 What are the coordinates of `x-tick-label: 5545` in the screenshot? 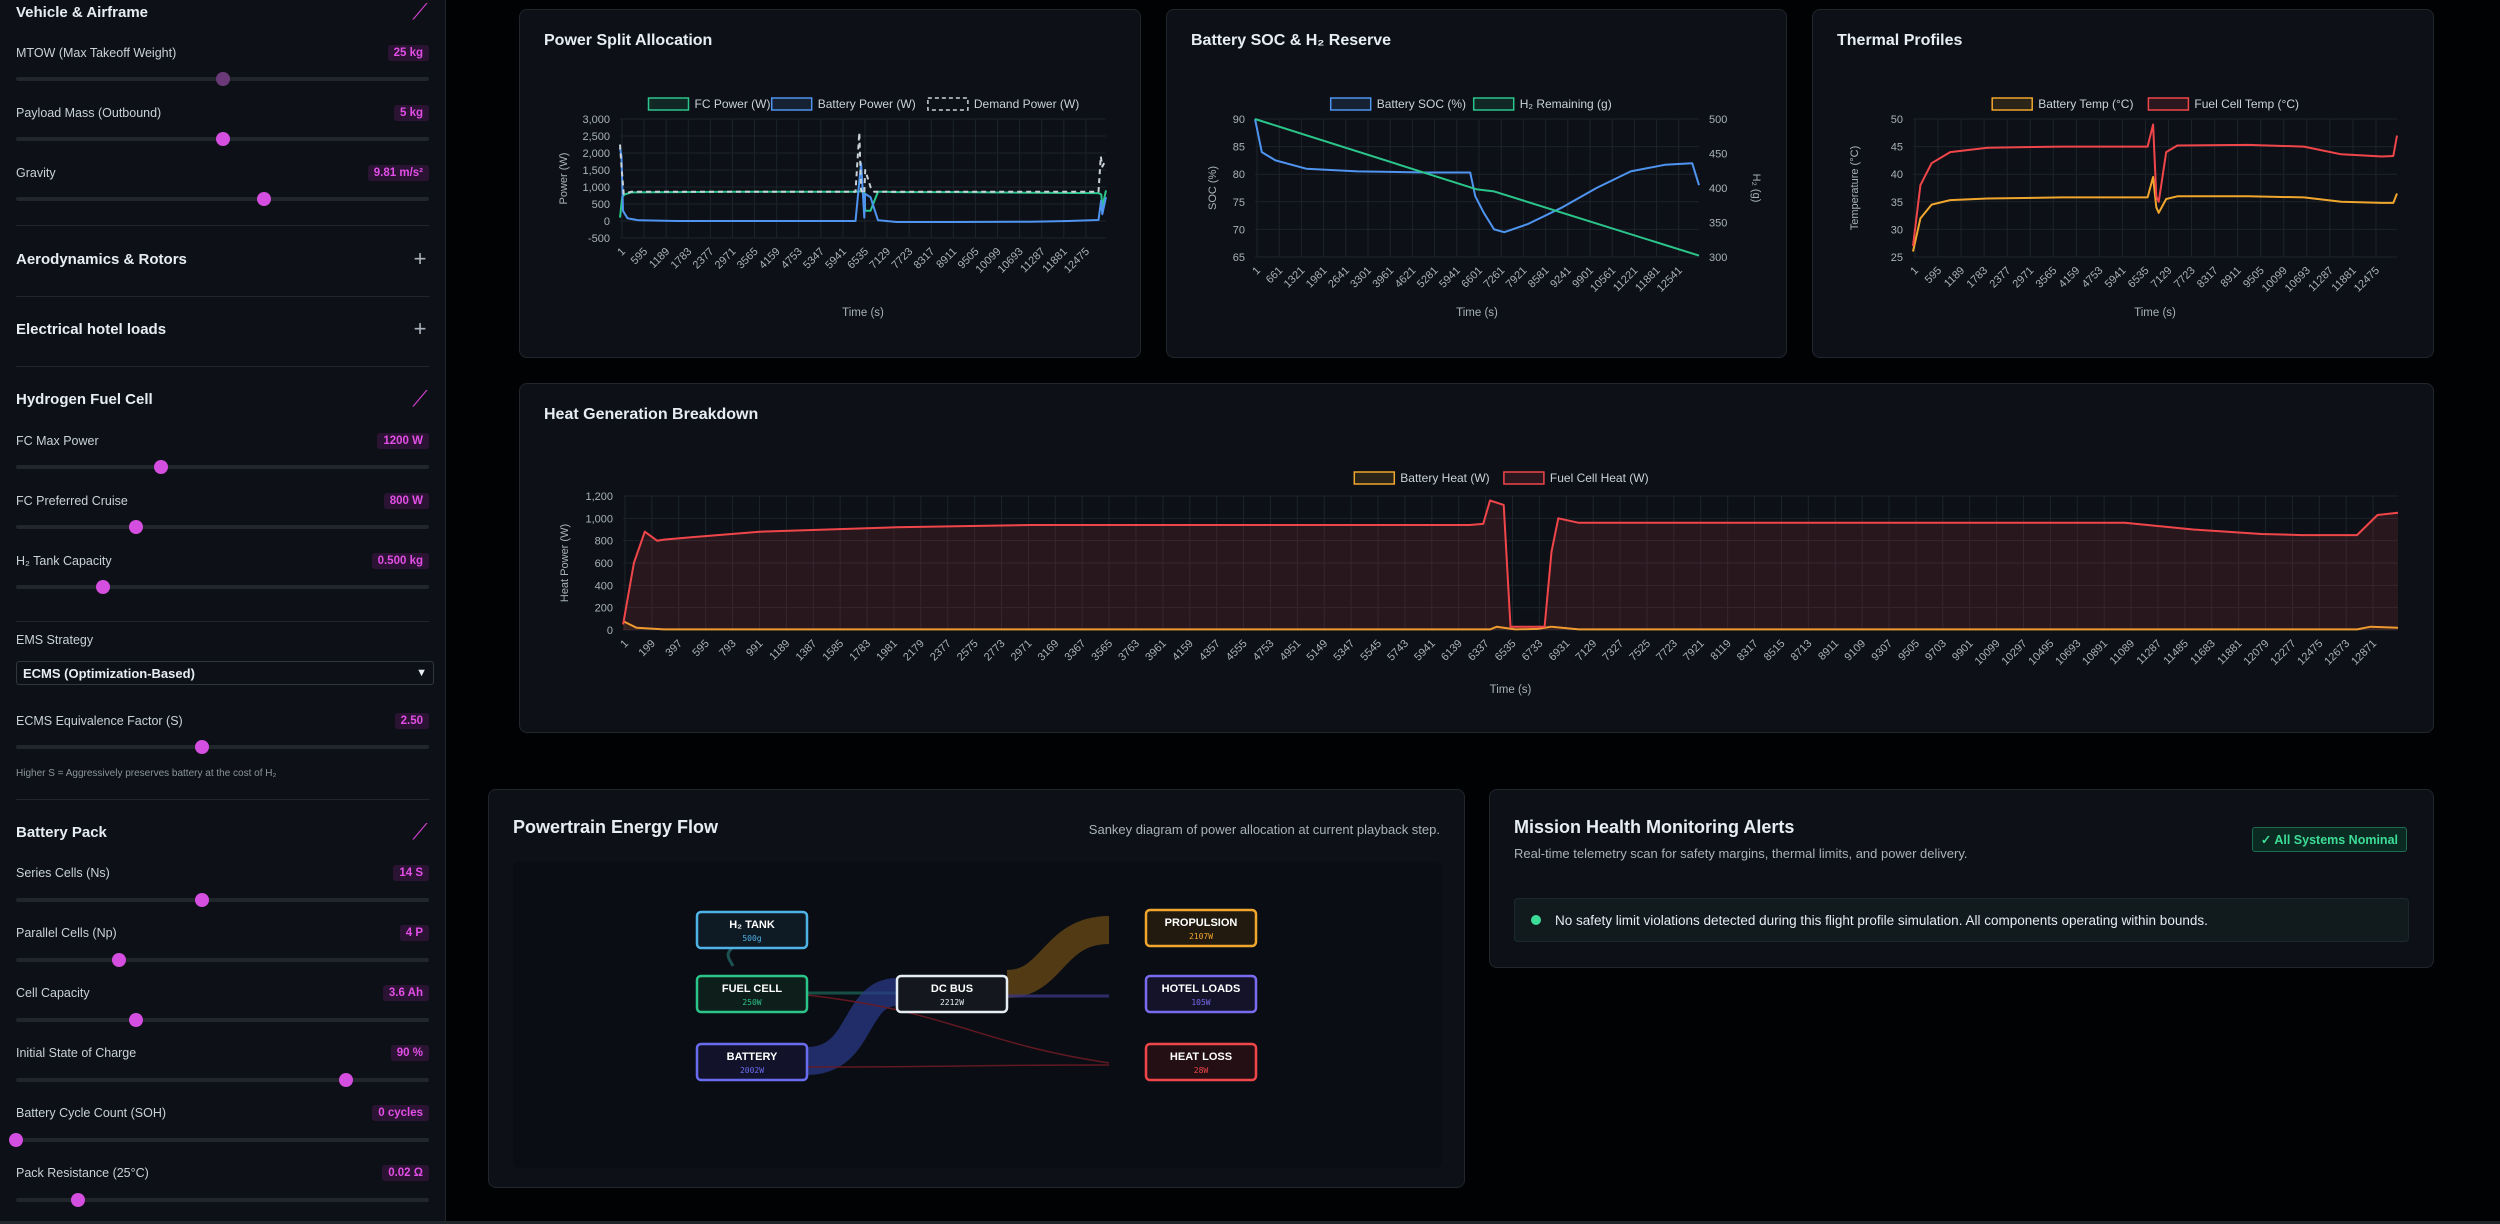 It's located at (1371, 651).